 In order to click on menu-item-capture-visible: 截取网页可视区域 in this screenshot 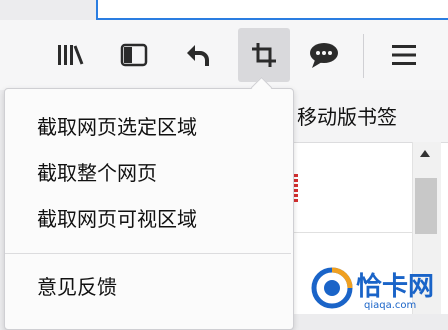, I will do `click(148, 217)`.